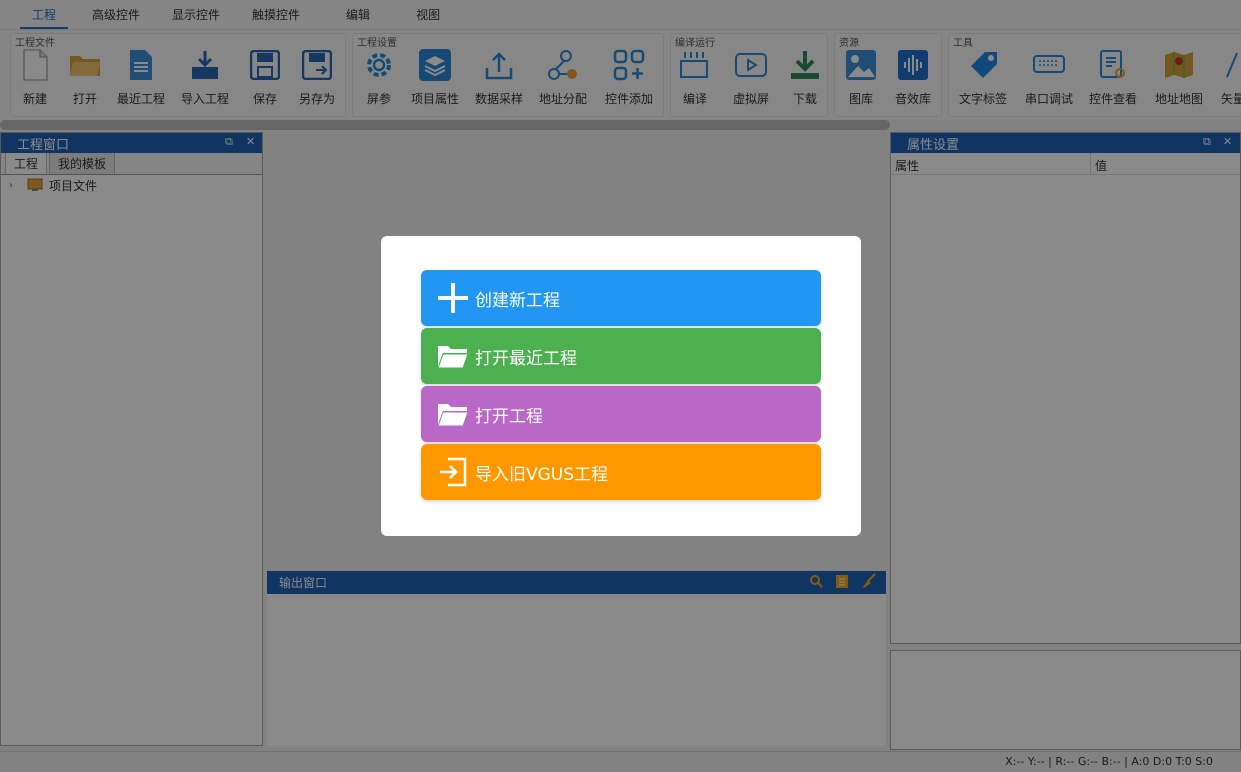  I want to click on open-project-button: 打开工程, so click(621, 414).